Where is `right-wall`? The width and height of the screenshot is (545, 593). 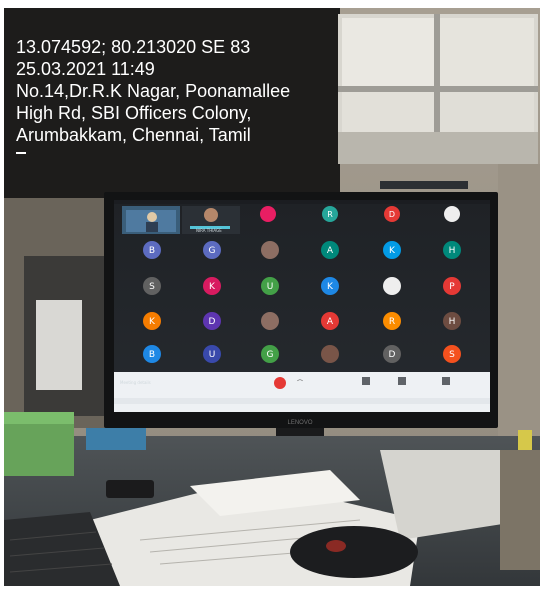 right-wall is located at coordinates (519, 304).